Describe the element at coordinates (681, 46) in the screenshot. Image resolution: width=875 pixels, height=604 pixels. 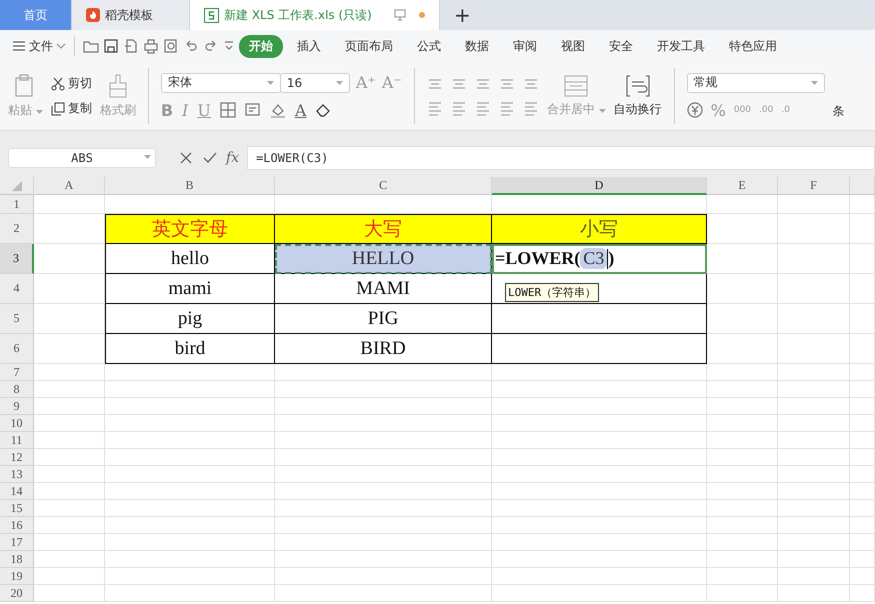
I see `ribbon-tab: 开发工具` at that location.